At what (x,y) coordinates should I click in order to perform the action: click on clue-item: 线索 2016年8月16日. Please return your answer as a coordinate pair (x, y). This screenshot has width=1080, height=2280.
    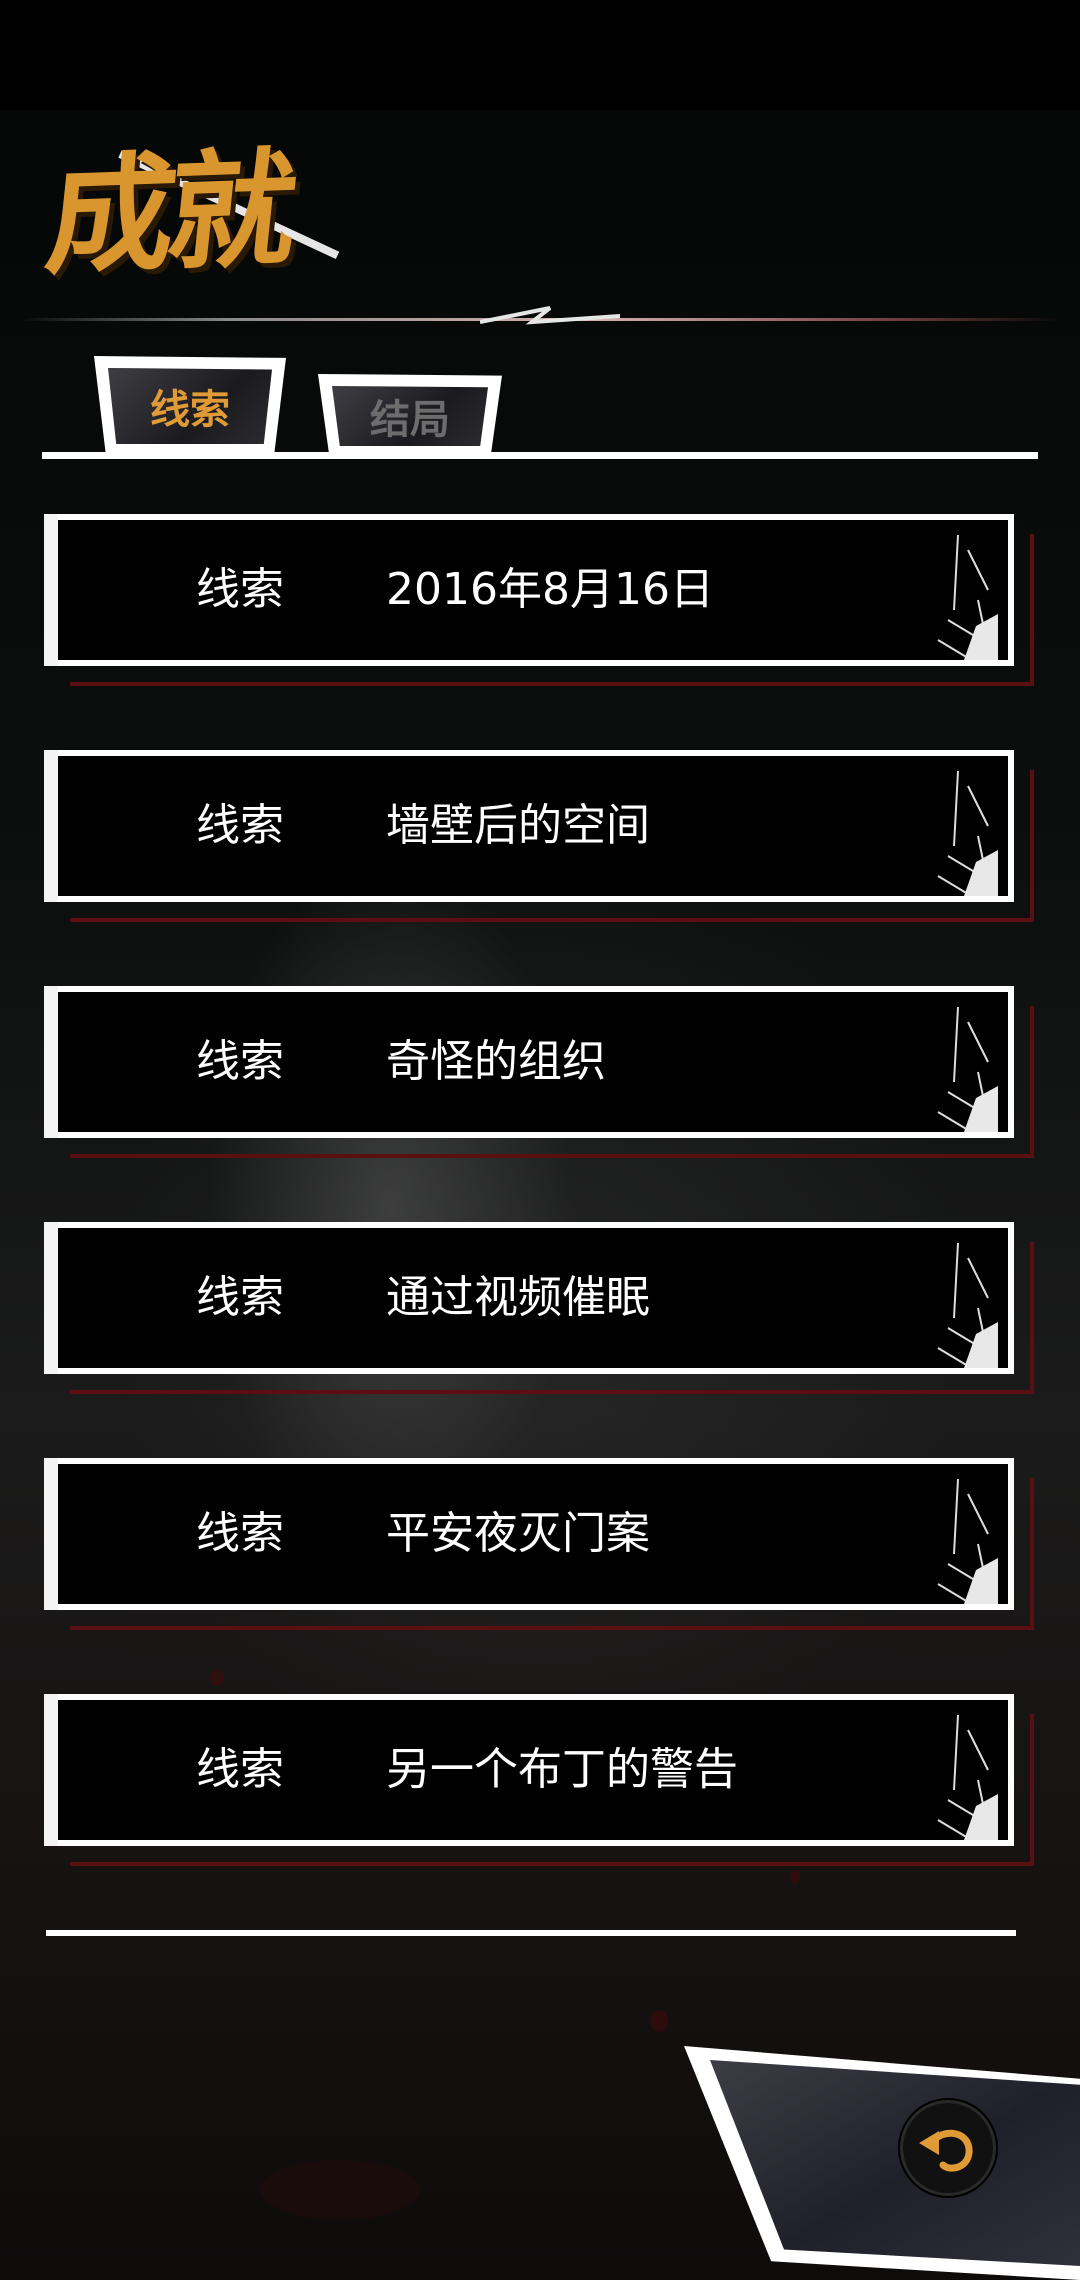
    Looking at the image, I should click on (539, 600).